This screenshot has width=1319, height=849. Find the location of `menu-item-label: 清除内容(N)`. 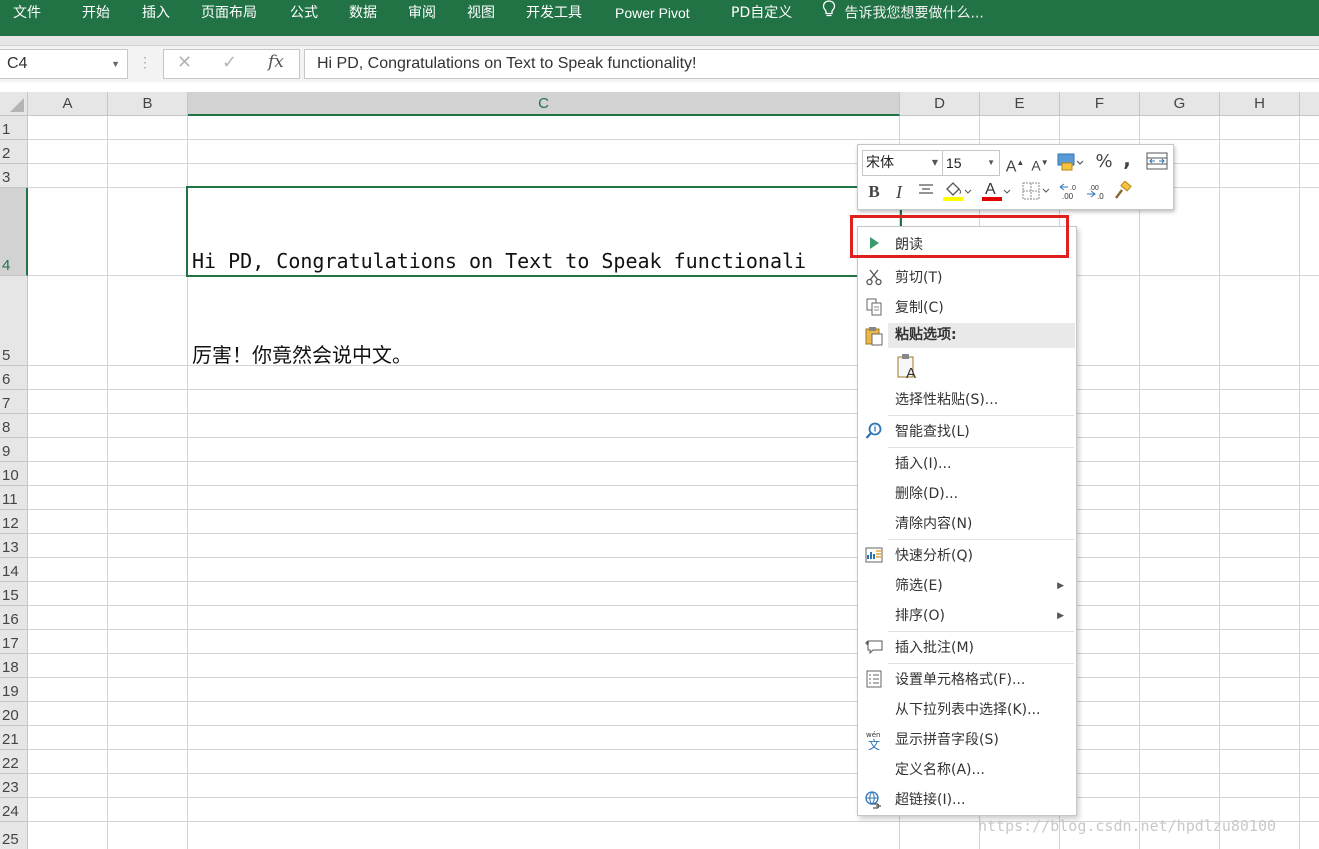

menu-item-label: 清除内容(N) is located at coordinates (934, 524).